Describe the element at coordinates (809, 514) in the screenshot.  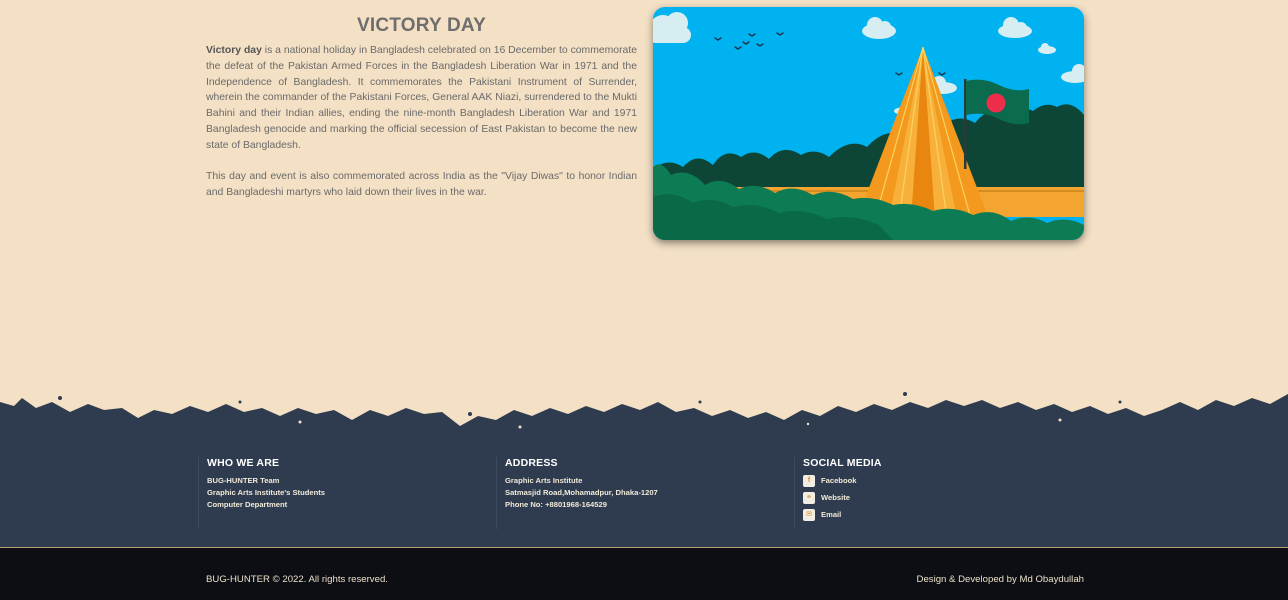
I see `envelope-icon: ✉` at that location.